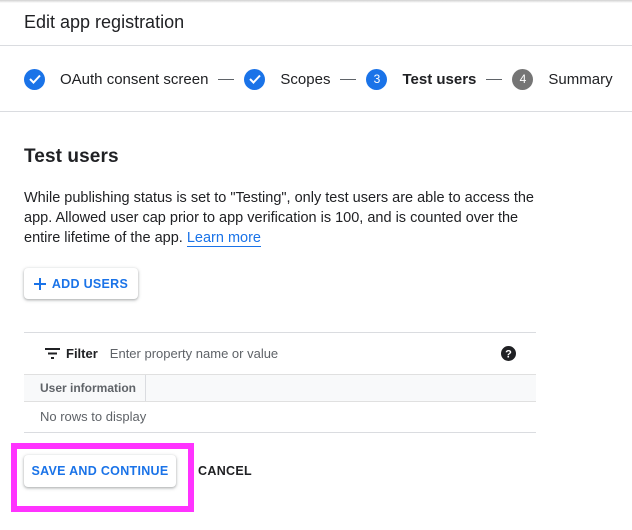  I want to click on section-title: Test users, so click(71, 156).